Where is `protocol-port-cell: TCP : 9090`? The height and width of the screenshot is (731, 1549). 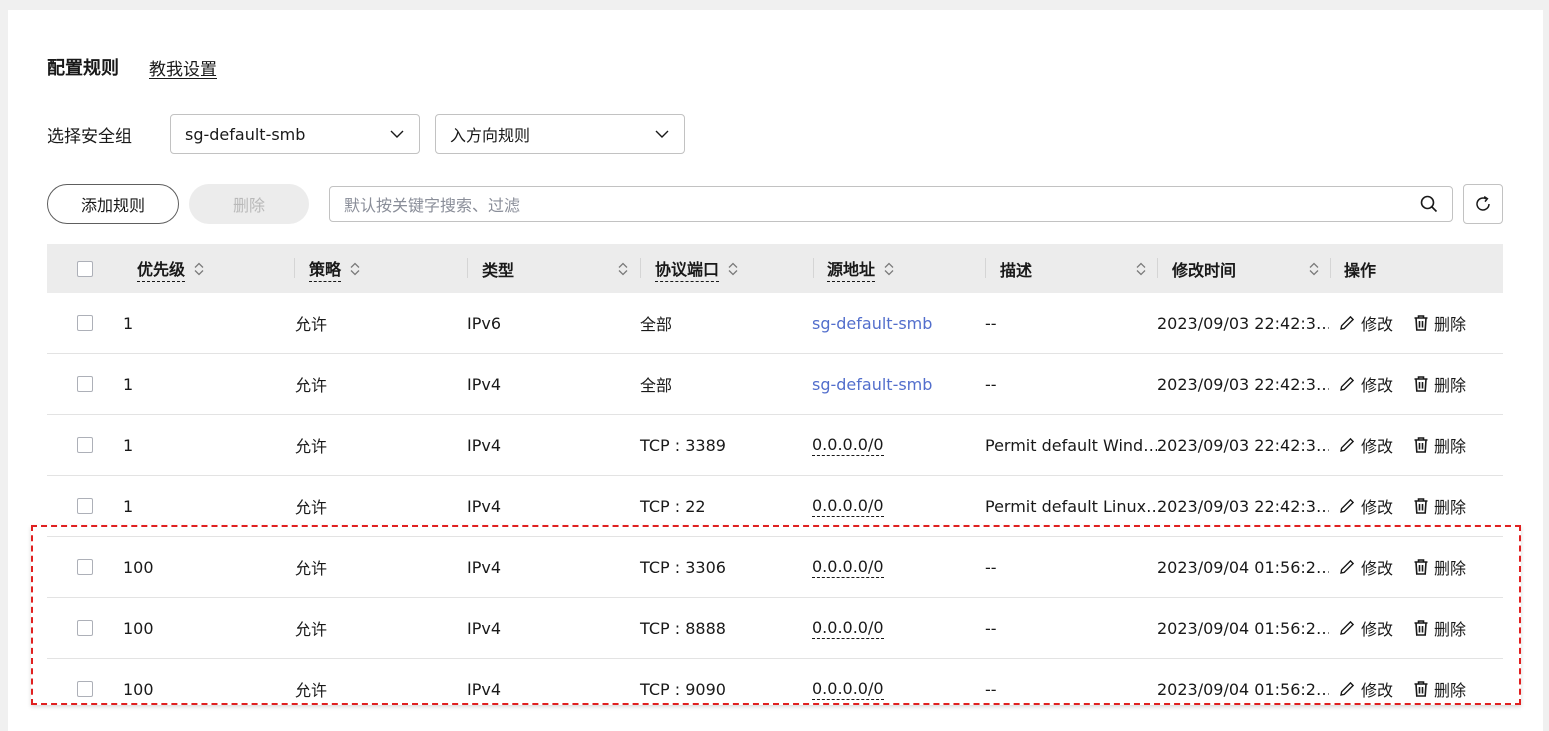 protocol-port-cell: TCP : 9090 is located at coordinates (683, 689).